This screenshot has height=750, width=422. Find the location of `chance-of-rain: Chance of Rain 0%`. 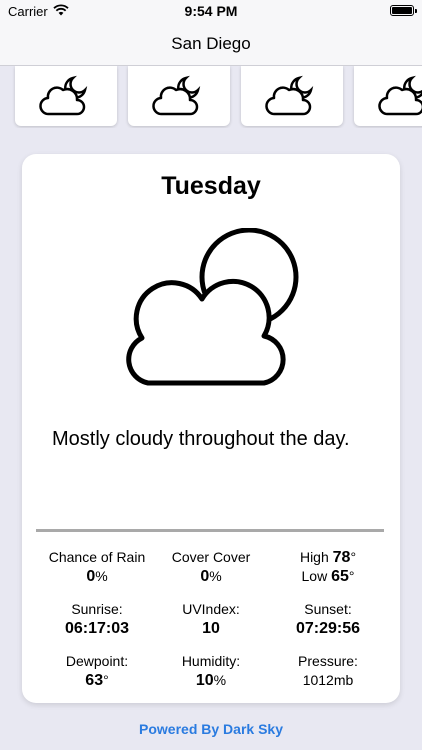

chance-of-rain: Chance of Rain 0% is located at coordinates (97, 567).